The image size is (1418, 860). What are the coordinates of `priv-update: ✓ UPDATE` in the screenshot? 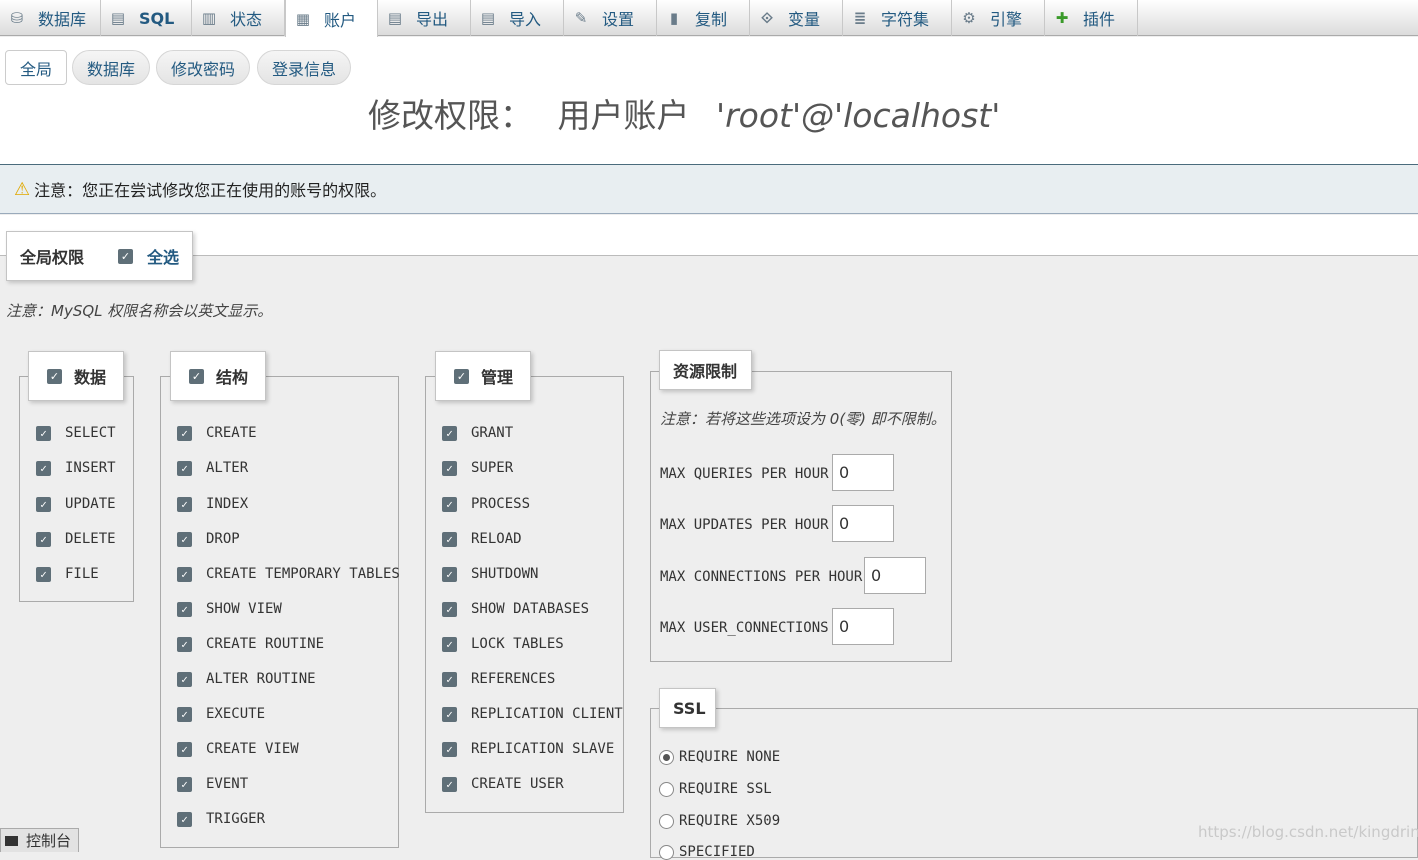 It's located at (76, 504).